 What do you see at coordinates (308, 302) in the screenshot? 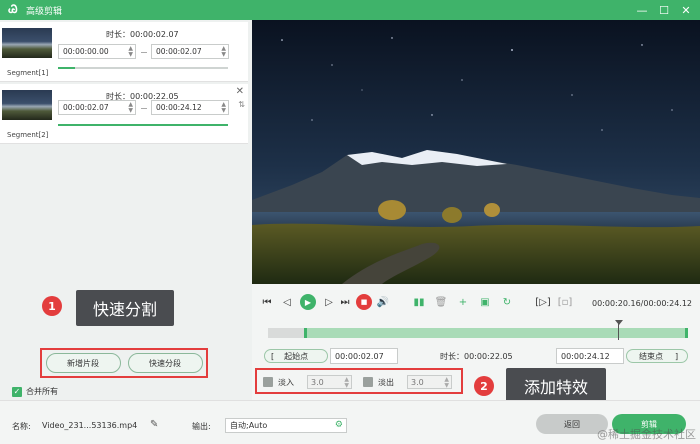
I see `play-button: ▶` at bounding box center [308, 302].